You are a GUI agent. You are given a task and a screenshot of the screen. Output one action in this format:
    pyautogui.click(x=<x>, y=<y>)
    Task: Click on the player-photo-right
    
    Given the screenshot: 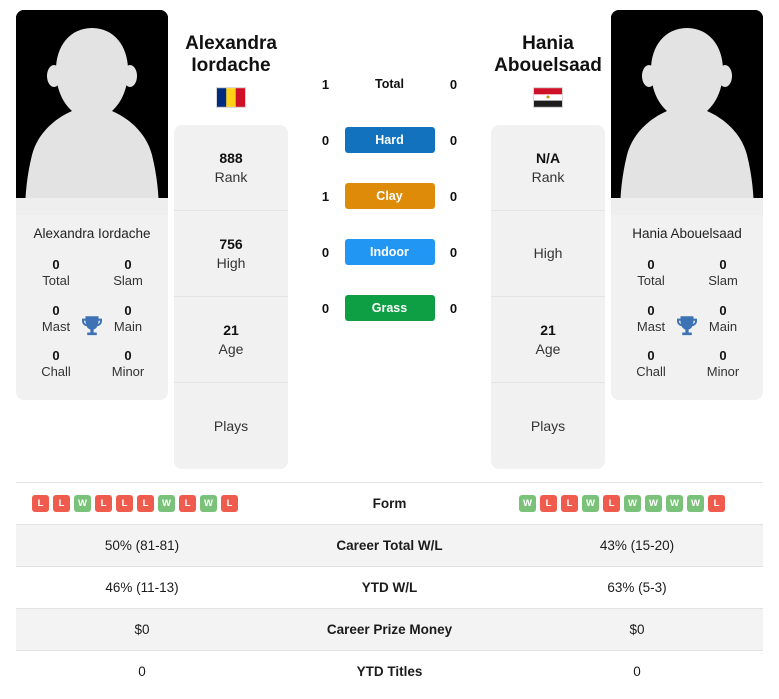 What is the action you would take?
    pyautogui.click(x=687, y=112)
    